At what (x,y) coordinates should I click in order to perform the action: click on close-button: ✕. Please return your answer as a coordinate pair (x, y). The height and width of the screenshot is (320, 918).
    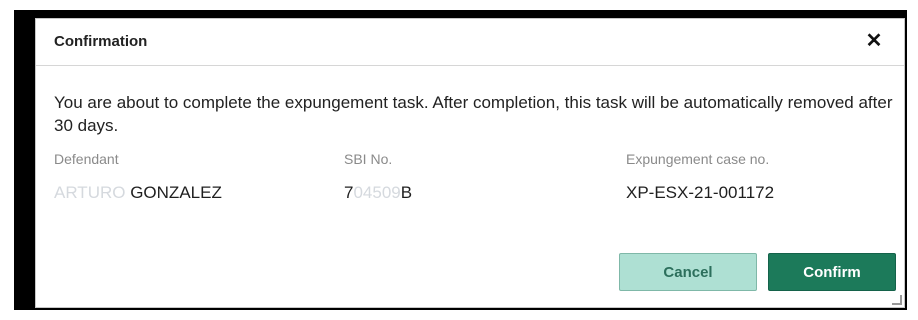
    Looking at the image, I should click on (874, 41).